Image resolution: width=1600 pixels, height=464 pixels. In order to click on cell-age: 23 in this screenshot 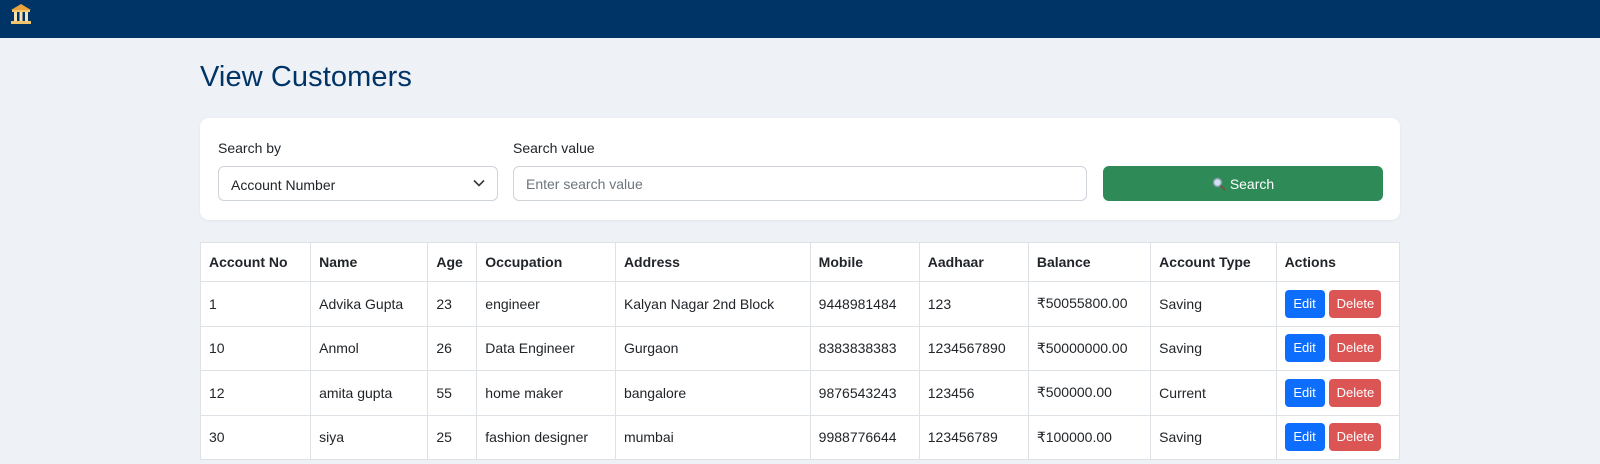, I will do `click(452, 304)`.